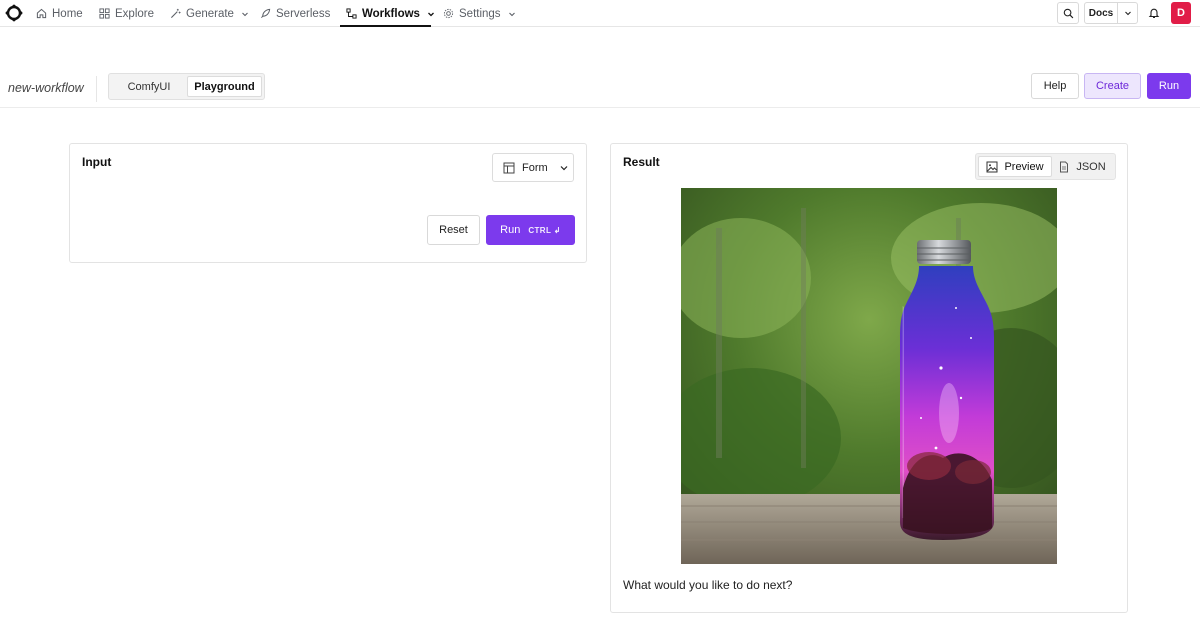 This screenshot has width=1200, height=630. Describe the element at coordinates (46, 88) in the screenshot. I see `workflow-name: new-workflow` at that location.